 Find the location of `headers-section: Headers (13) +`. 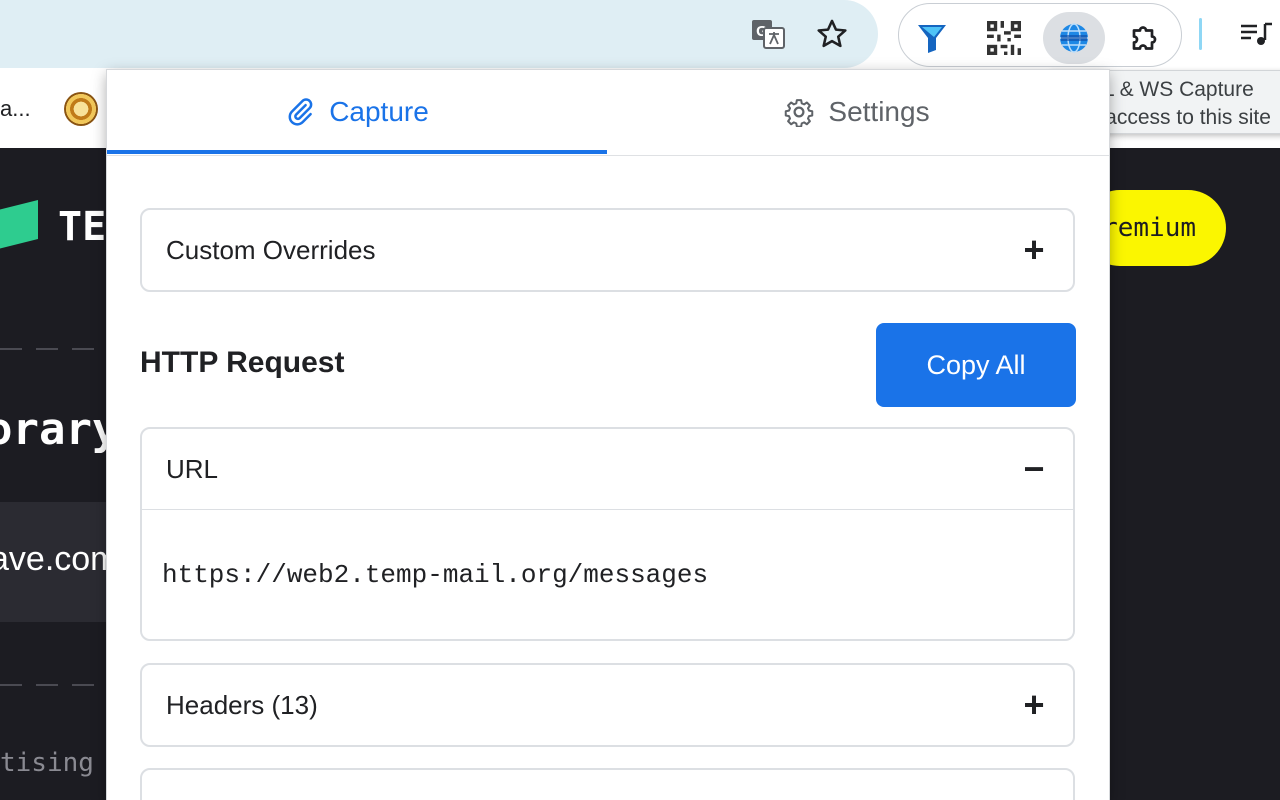

headers-section: Headers (13) + is located at coordinates (607, 705).